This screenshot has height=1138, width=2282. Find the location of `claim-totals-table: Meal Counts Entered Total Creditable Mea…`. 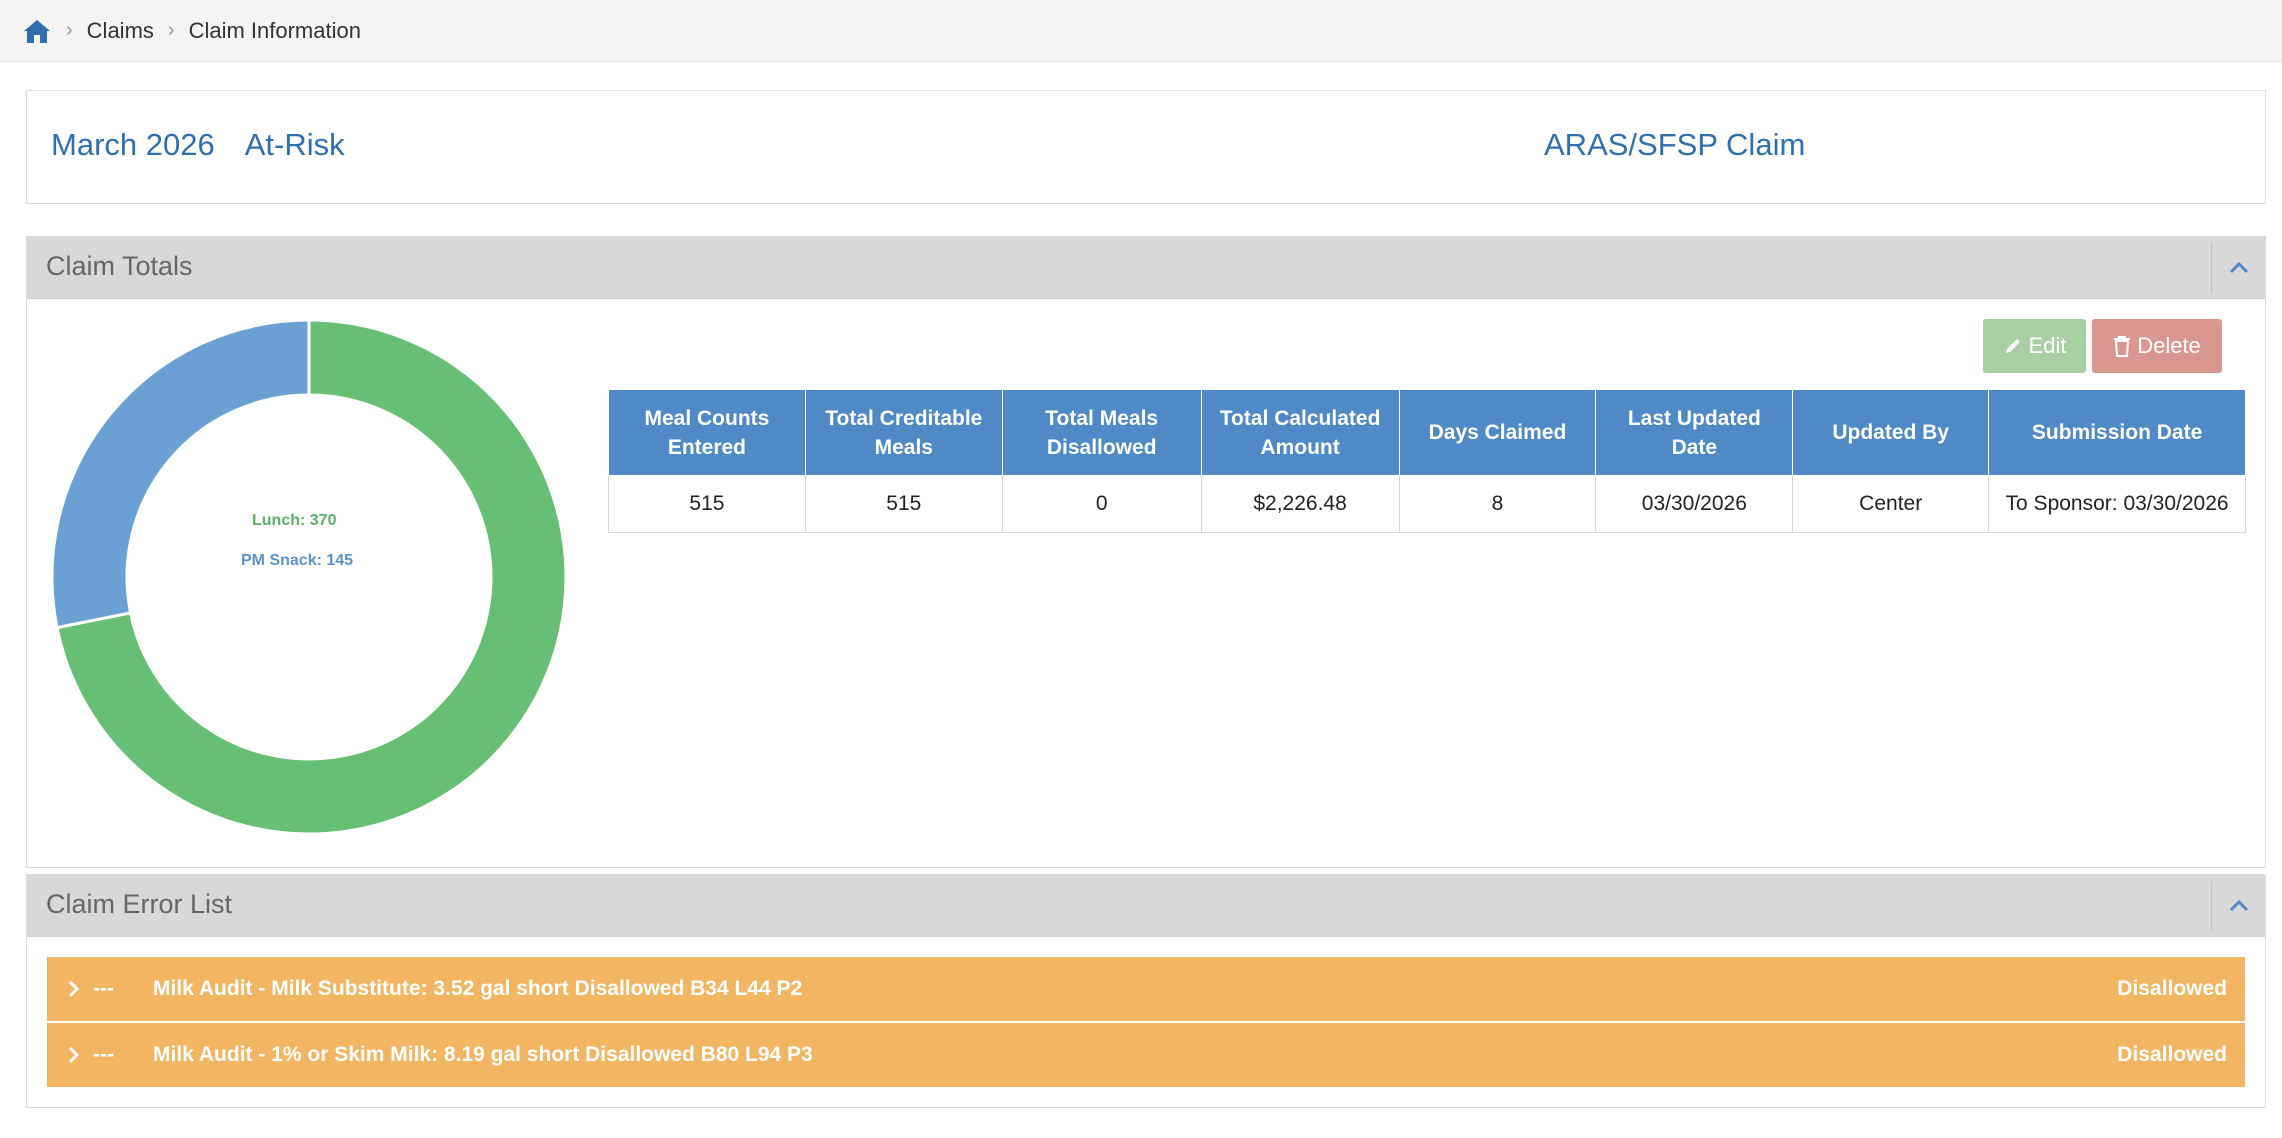

claim-totals-table: Meal Counts Entered Total Creditable Mea… is located at coordinates (1427, 461).